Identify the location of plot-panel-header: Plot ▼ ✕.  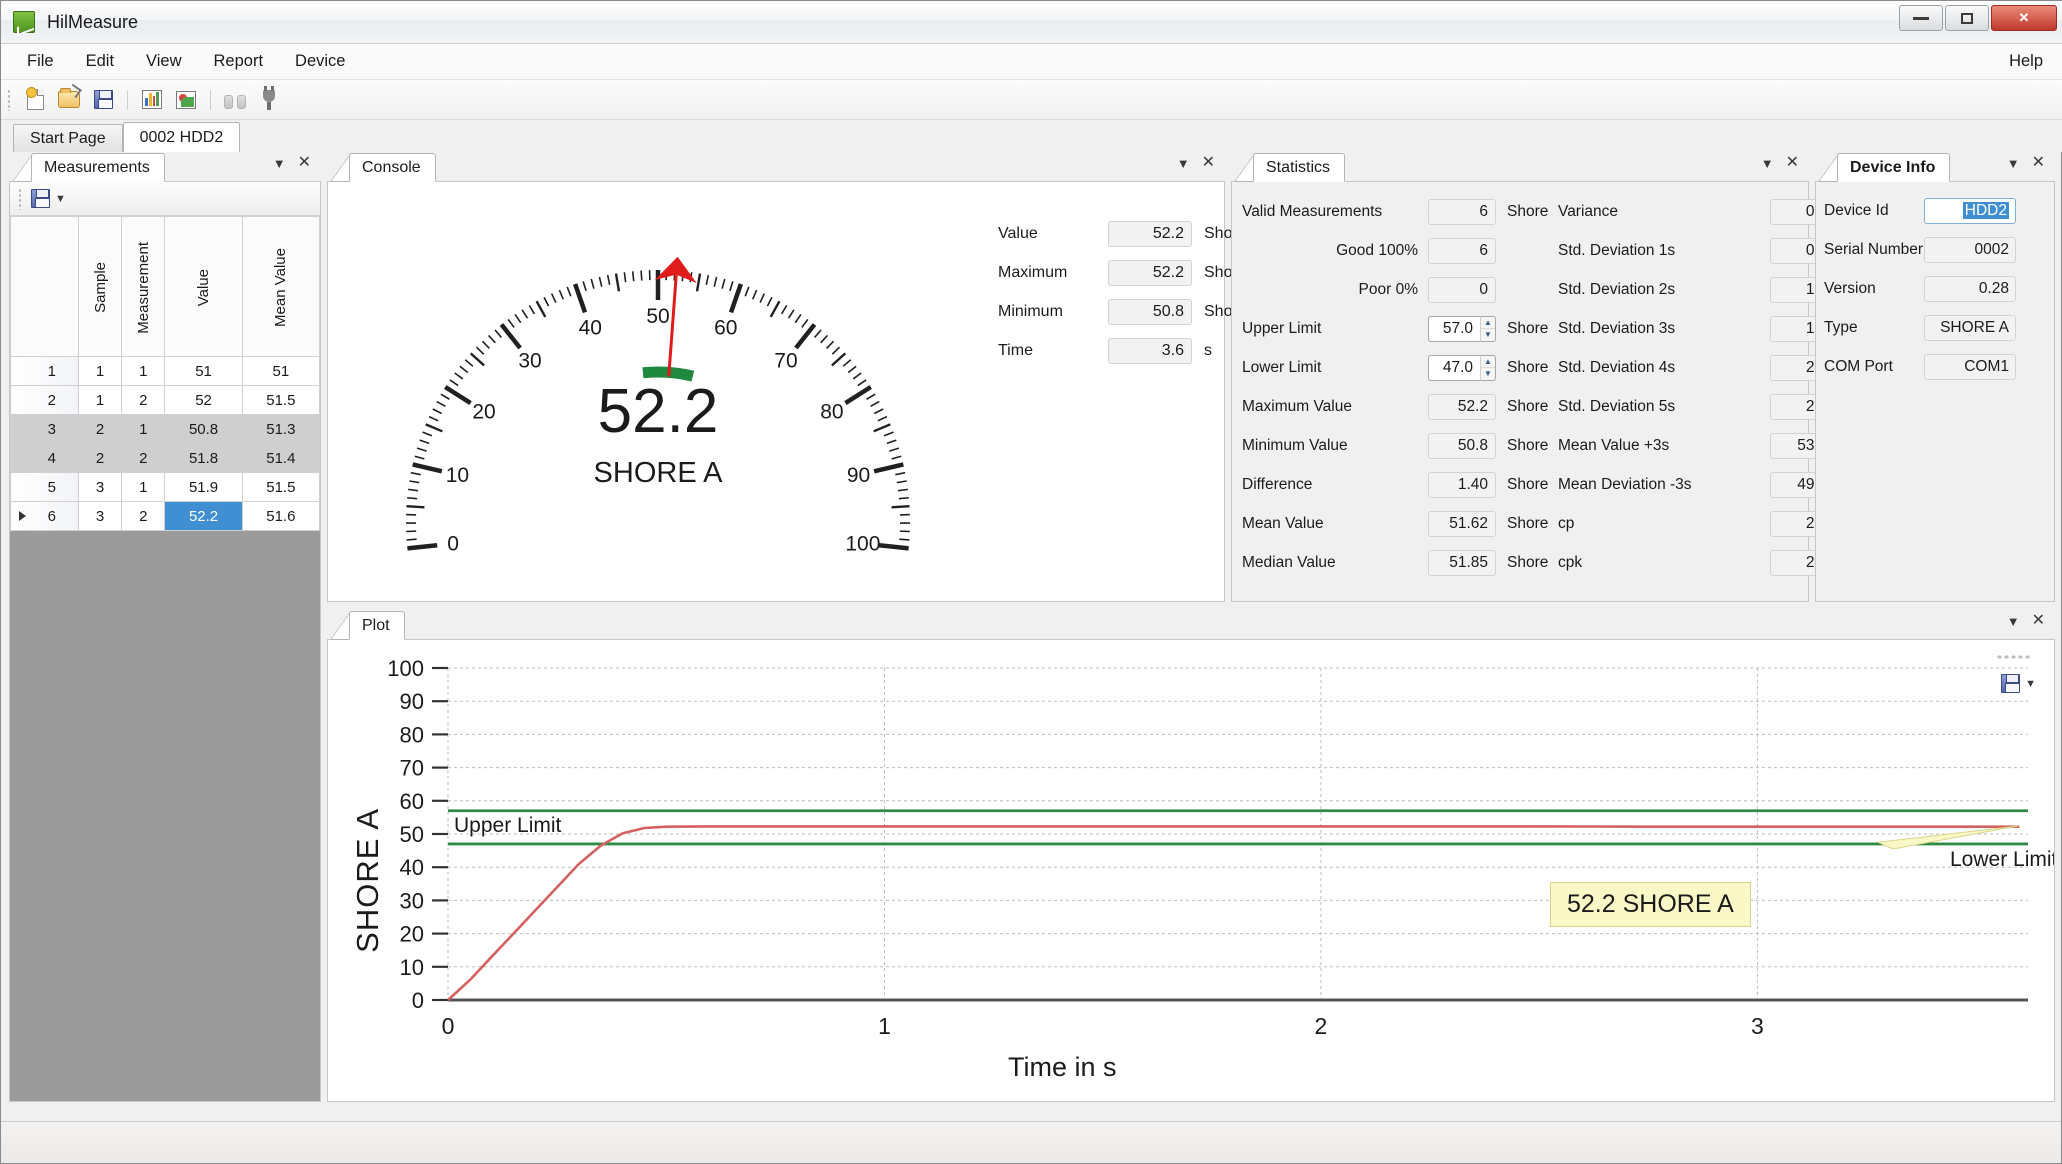
(1191, 625).